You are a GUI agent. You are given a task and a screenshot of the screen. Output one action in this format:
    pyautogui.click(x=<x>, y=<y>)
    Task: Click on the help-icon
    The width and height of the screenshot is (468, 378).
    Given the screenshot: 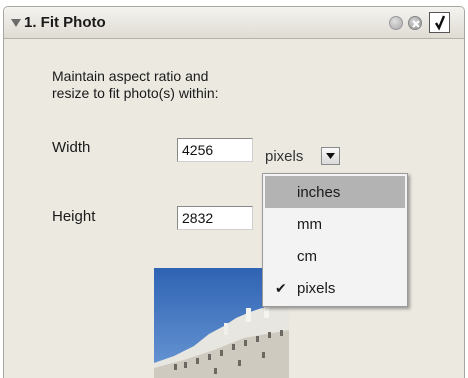 What is the action you would take?
    pyautogui.click(x=396, y=23)
    